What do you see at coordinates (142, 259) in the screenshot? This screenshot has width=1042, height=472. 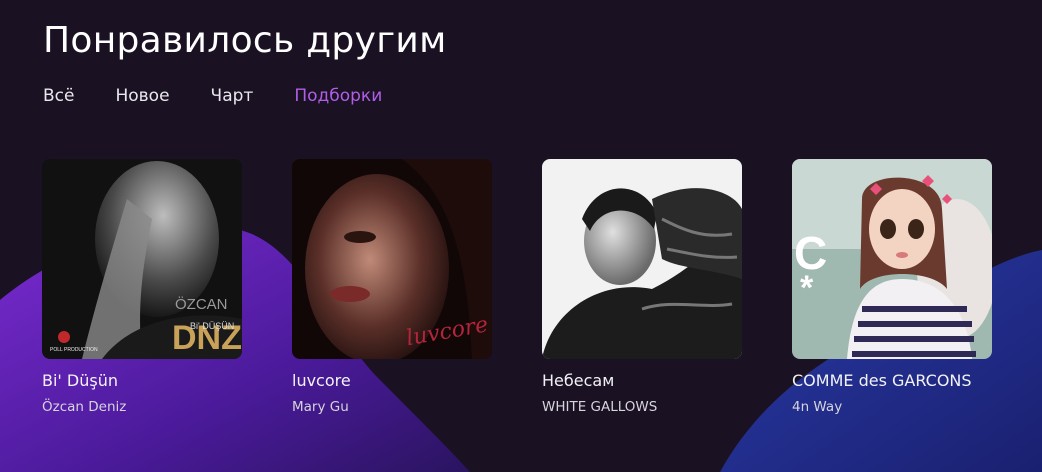 I see `album-cover: ÖZCAN DNZ Bi' DÜŞÜN POLL PRODUCTION` at bounding box center [142, 259].